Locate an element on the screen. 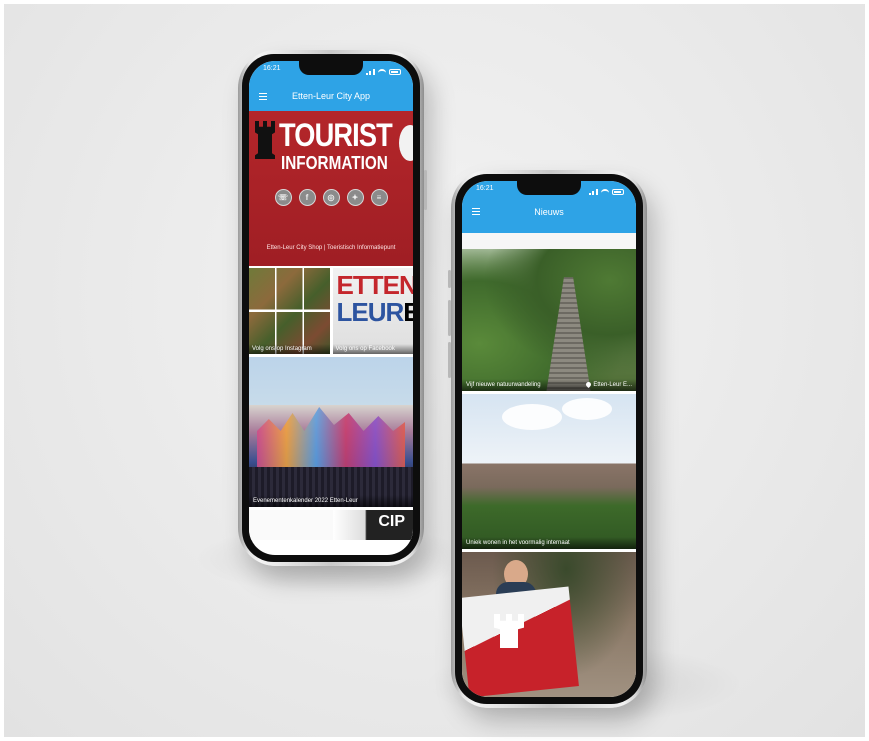  banner-circle-decoration is located at coordinates (406, 143).